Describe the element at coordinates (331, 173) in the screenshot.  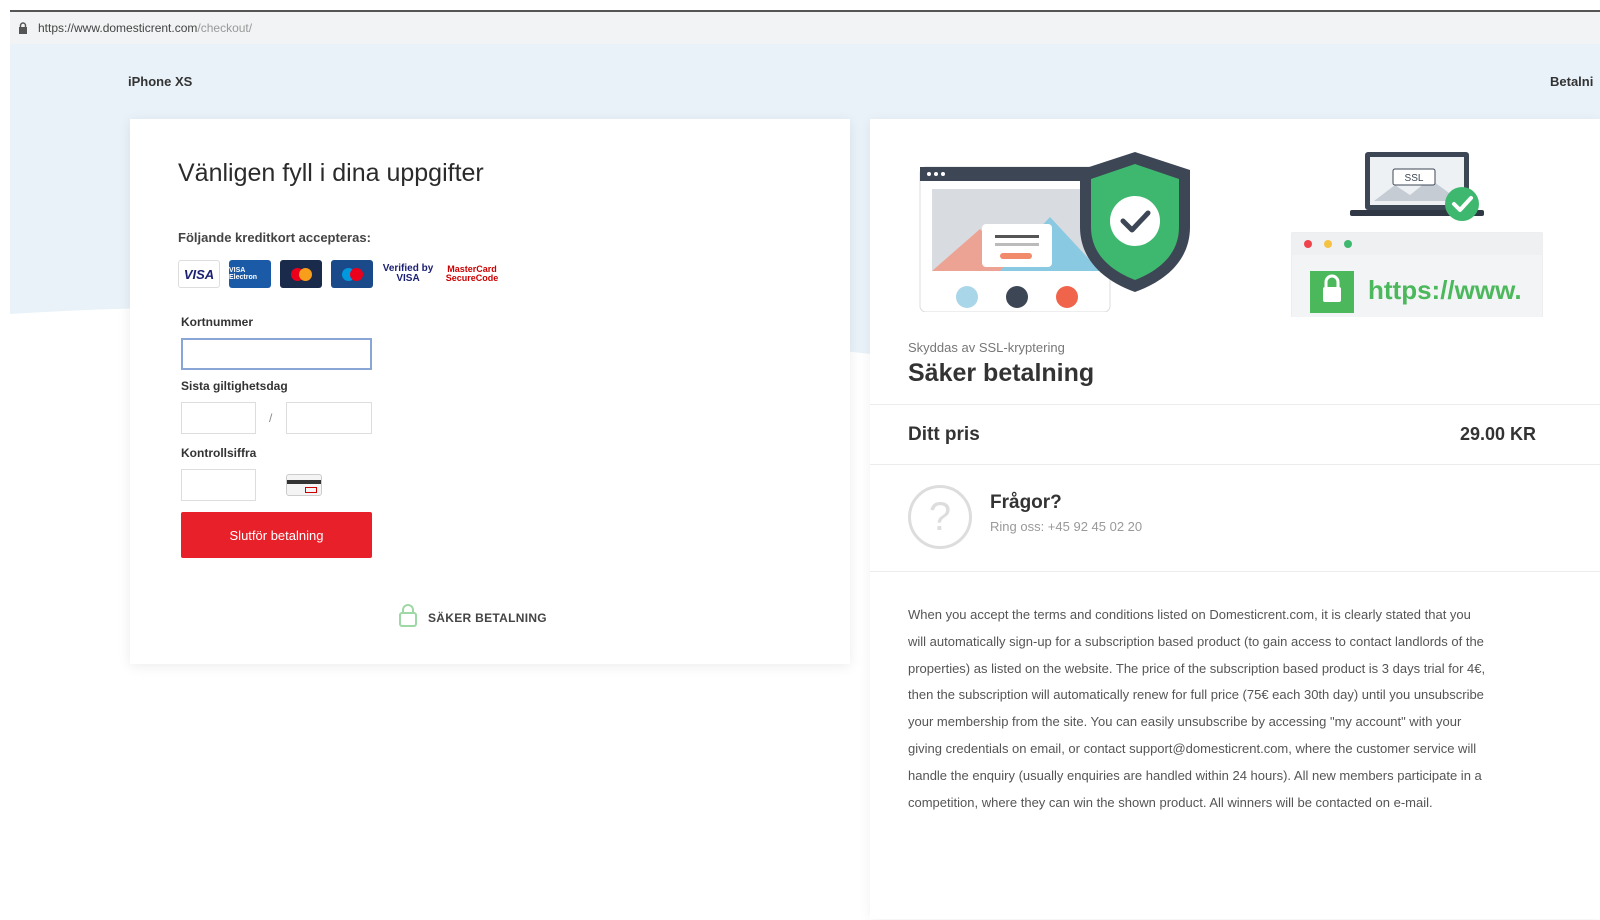
I see `form-title: Vänligen fyll i dina uppgifter` at that location.